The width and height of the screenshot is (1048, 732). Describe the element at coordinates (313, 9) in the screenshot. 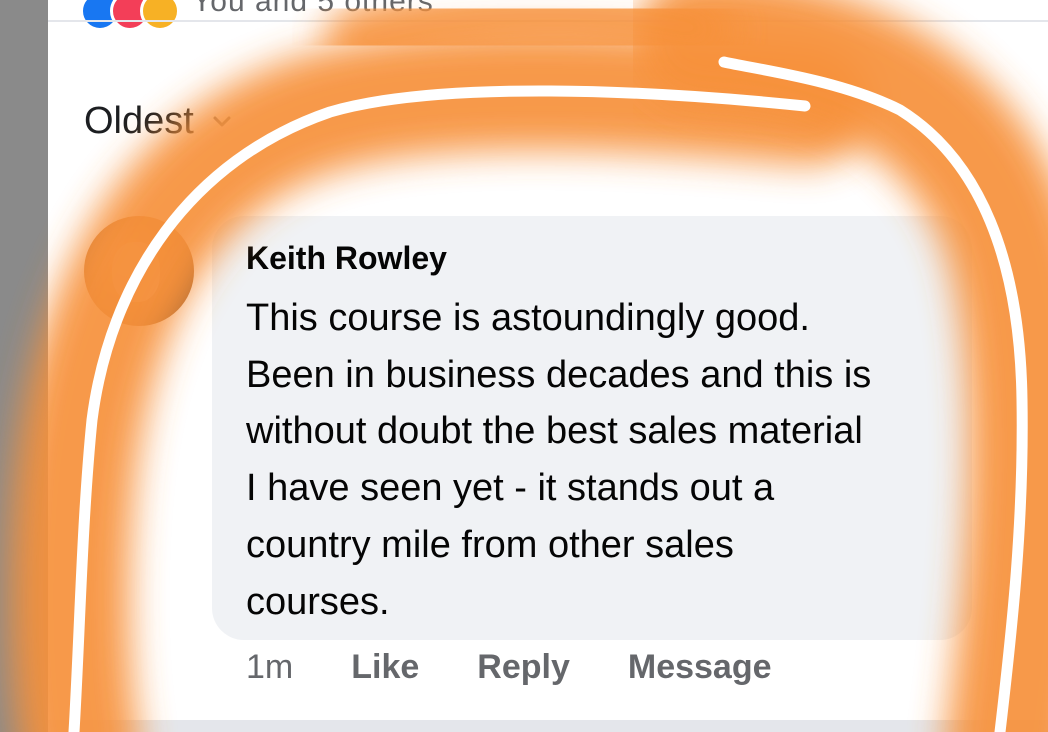

I see `reactions-count-text: You and 5 others` at that location.